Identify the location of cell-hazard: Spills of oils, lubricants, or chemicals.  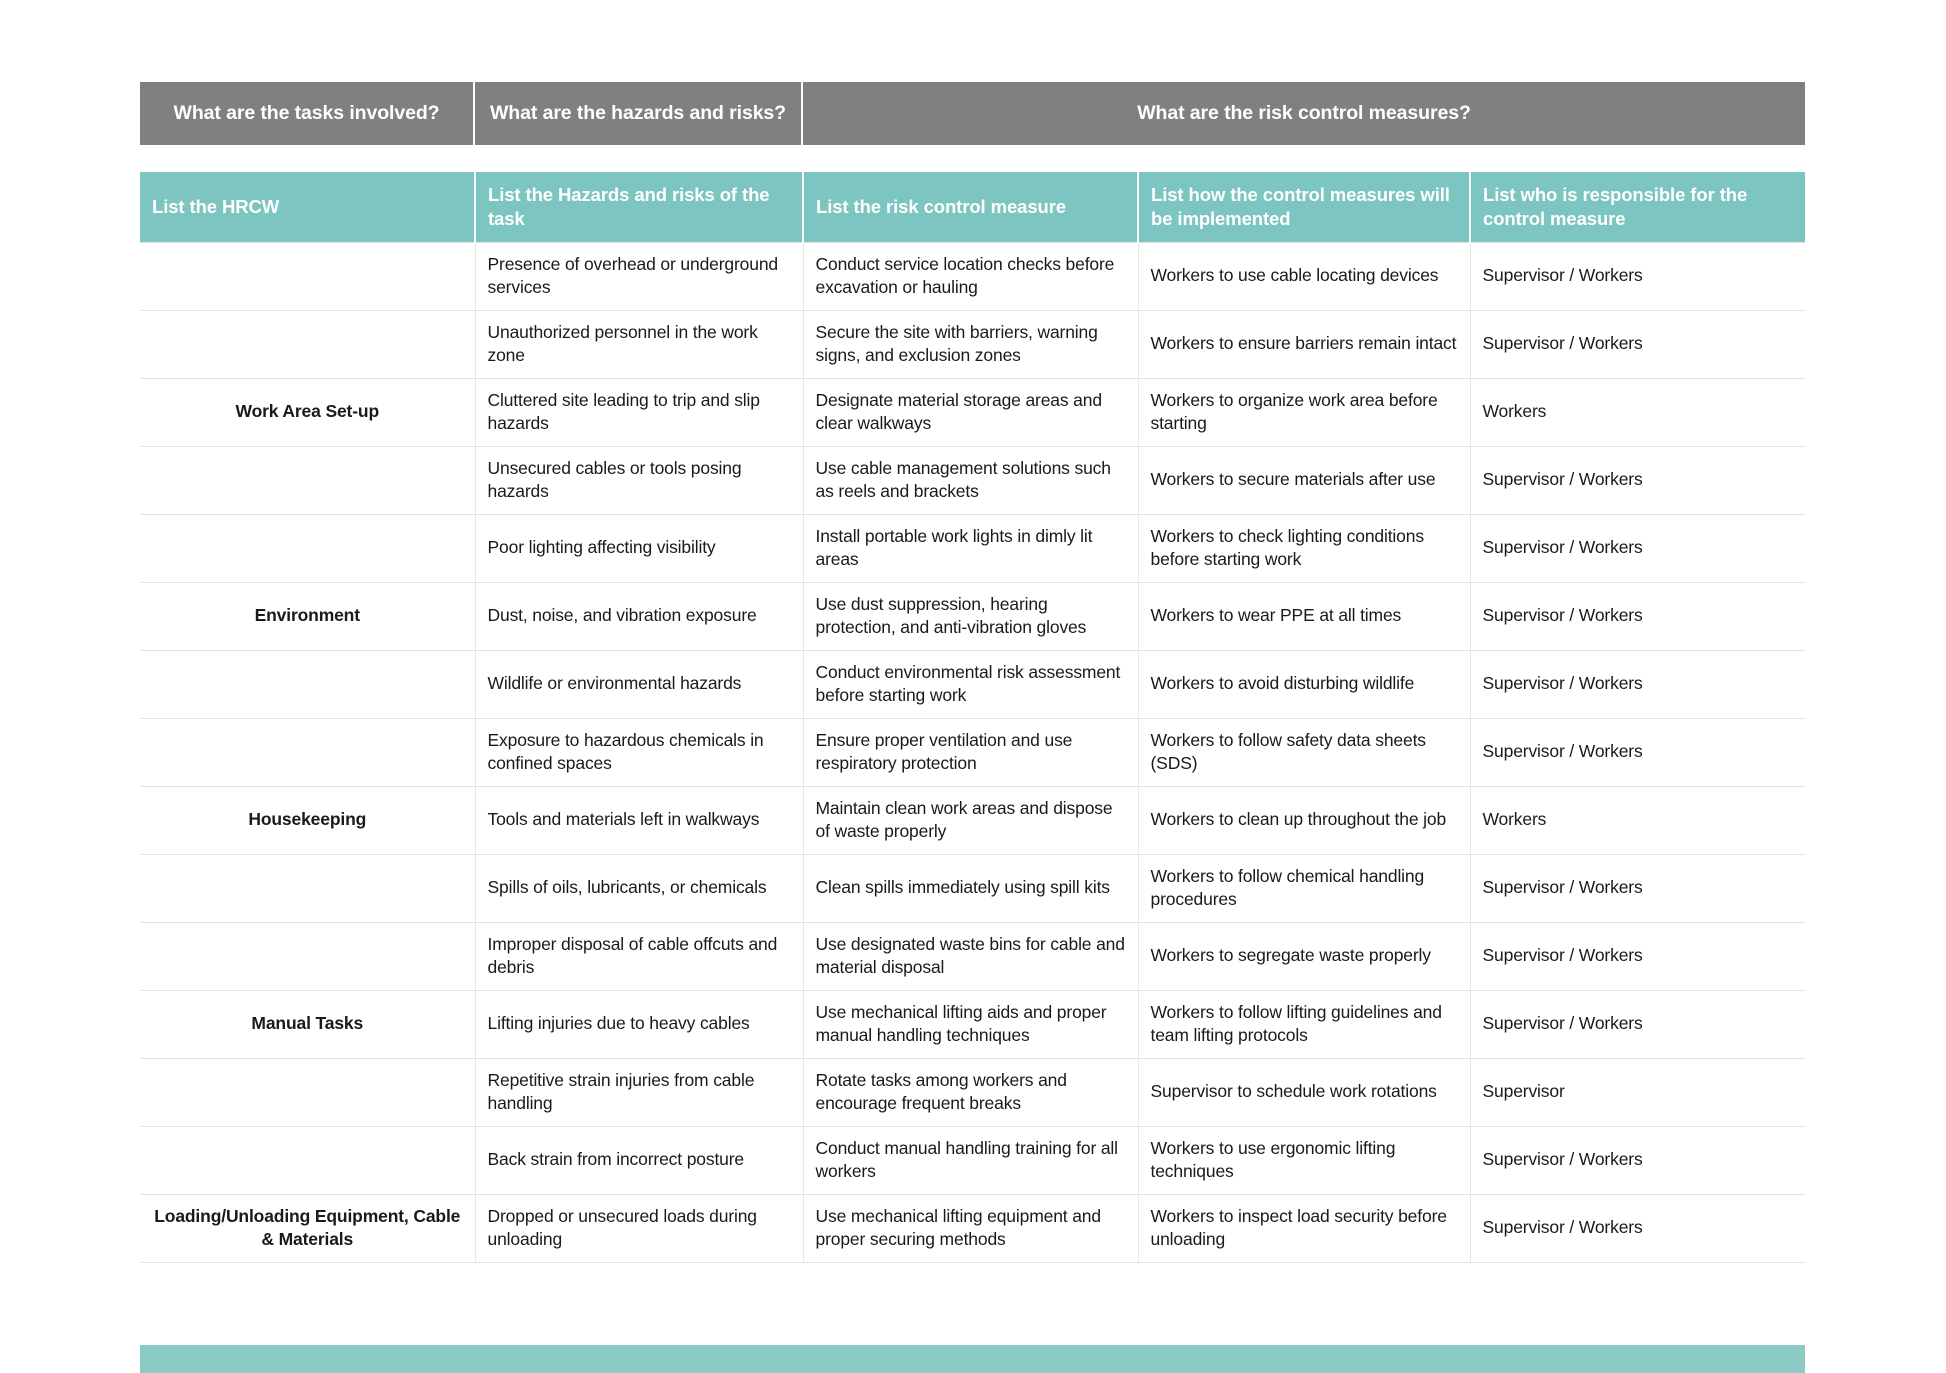
(639, 888).